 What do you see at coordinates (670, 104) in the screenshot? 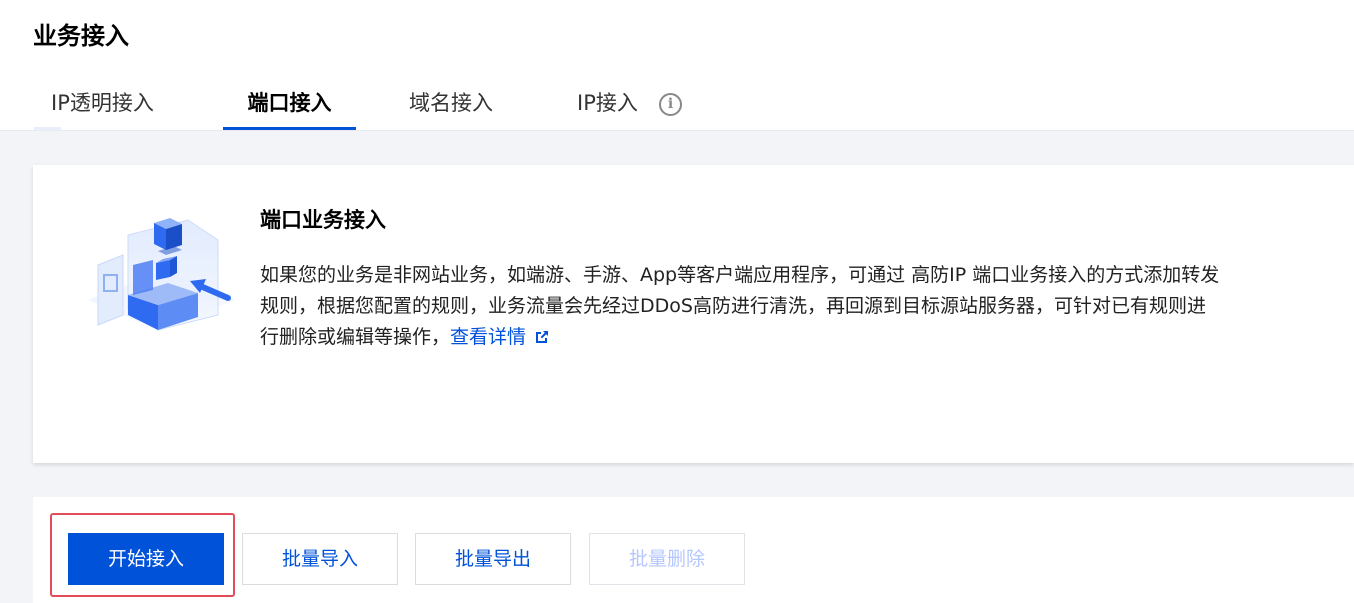
I see `info-icon: i` at bounding box center [670, 104].